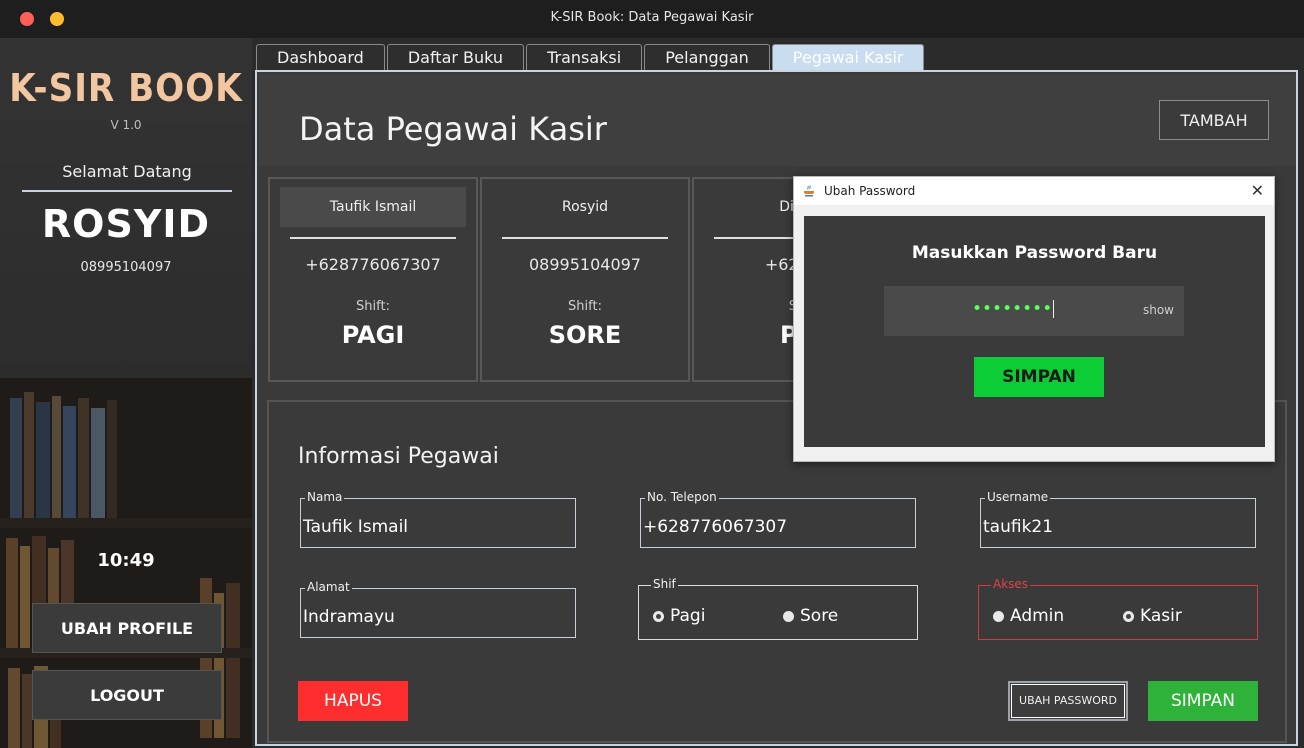  I want to click on address-field: Alamat Indramayu, so click(438, 609).